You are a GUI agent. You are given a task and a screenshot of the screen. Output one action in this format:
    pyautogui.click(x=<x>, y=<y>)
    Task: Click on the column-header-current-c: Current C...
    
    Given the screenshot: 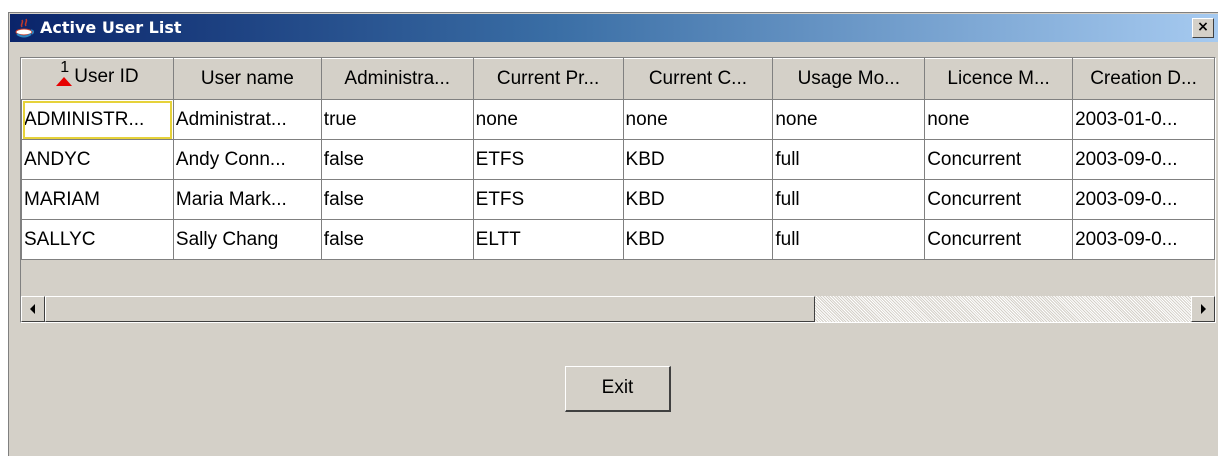 What is the action you would take?
    pyautogui.click(x=698, y=79)
    